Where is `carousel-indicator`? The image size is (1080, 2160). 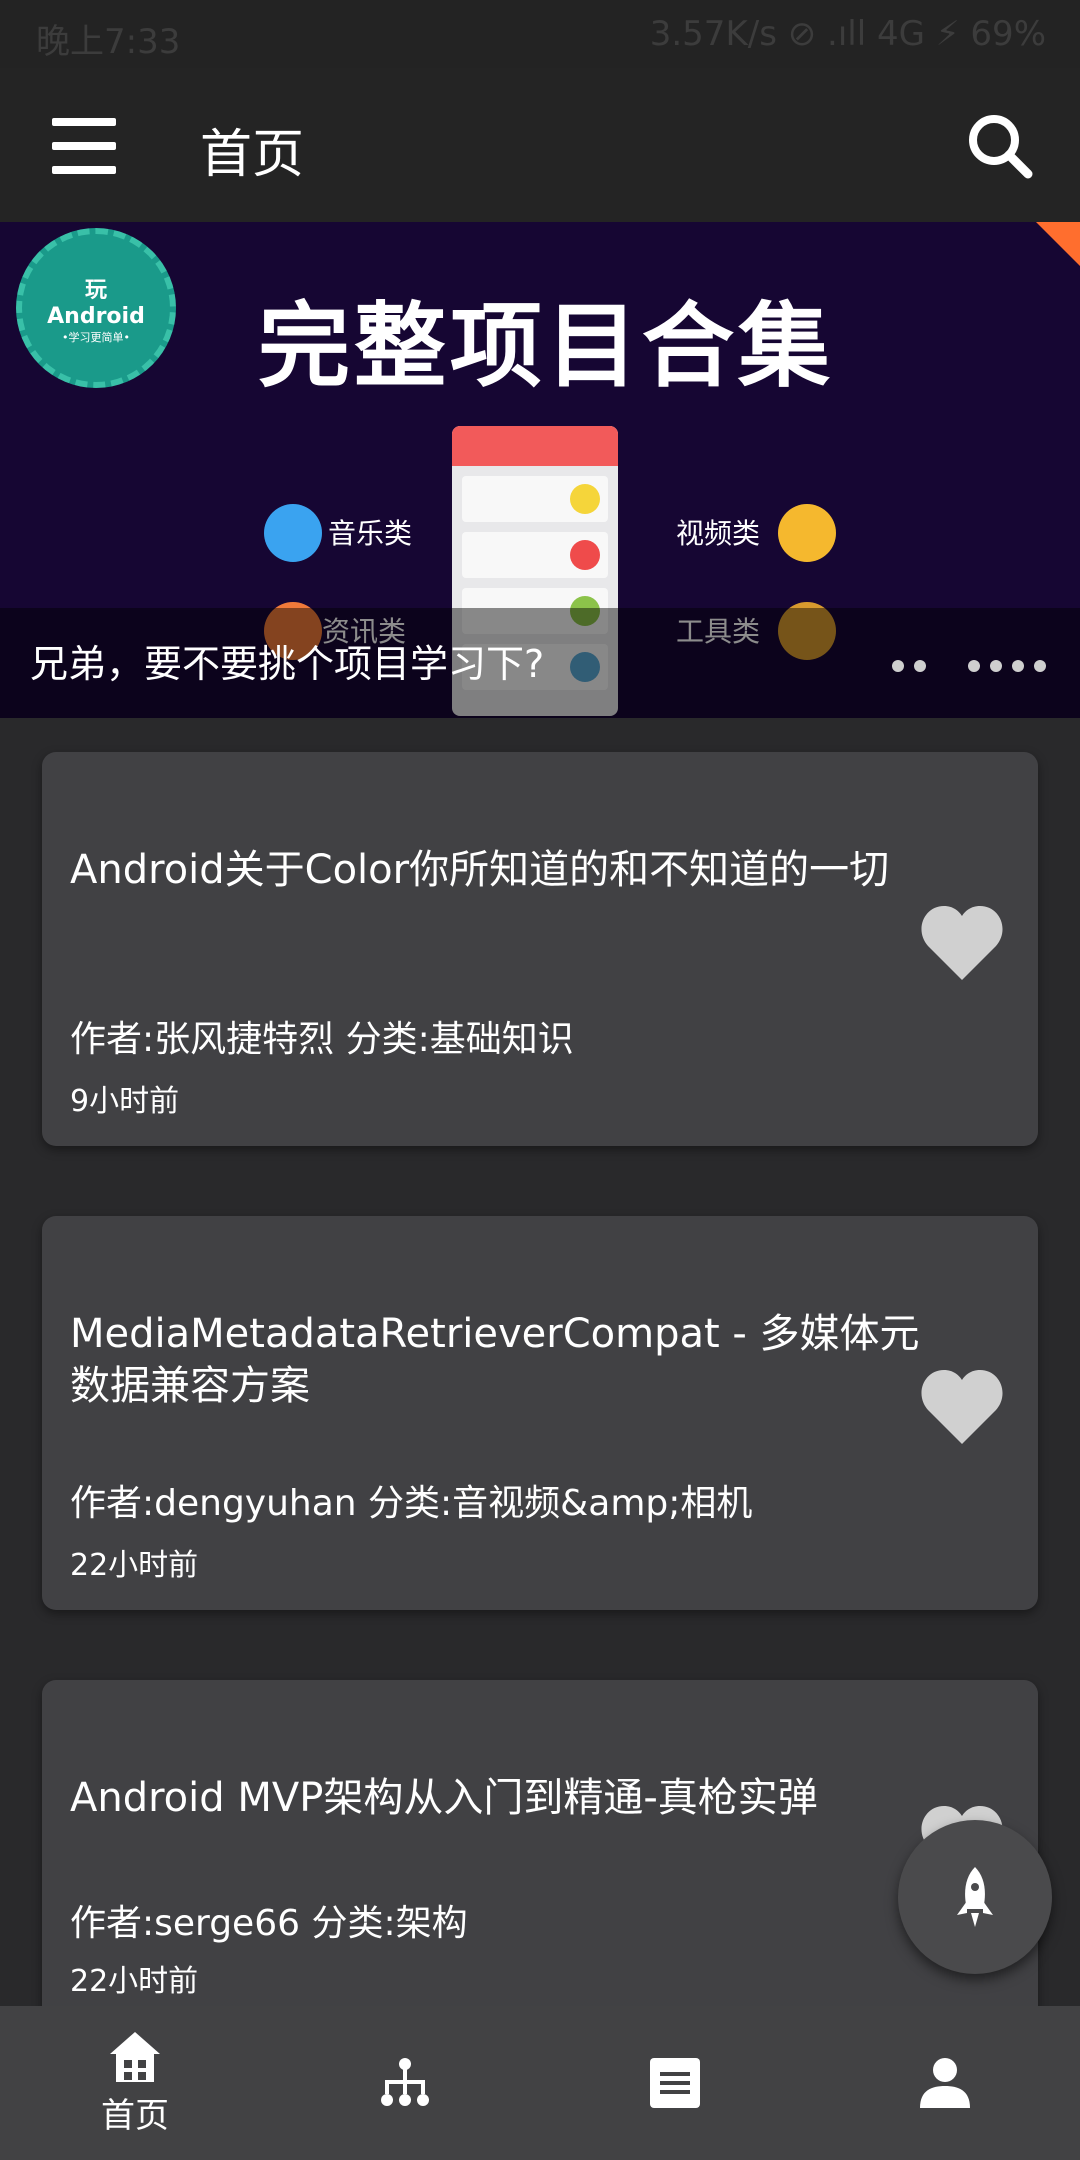 carousel-indicator is located at coordinates (969, 666).